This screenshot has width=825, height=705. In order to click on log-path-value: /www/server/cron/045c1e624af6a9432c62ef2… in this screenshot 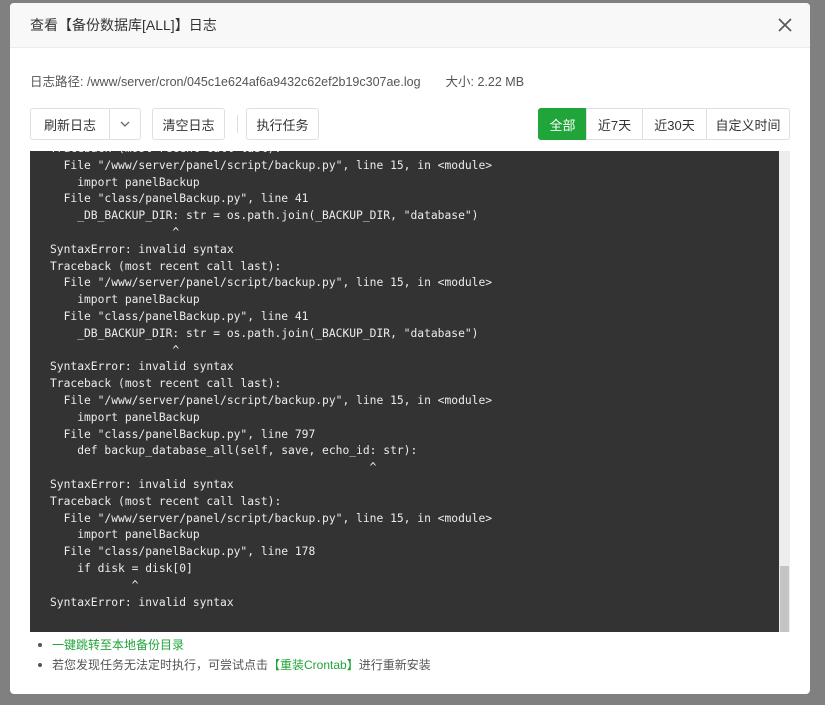, I will do `click(253, 82)`.